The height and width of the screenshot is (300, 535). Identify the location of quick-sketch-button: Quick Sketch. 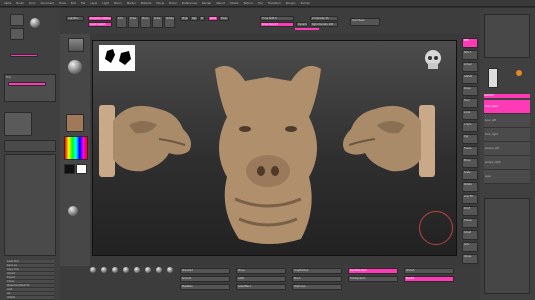
(100, 24).